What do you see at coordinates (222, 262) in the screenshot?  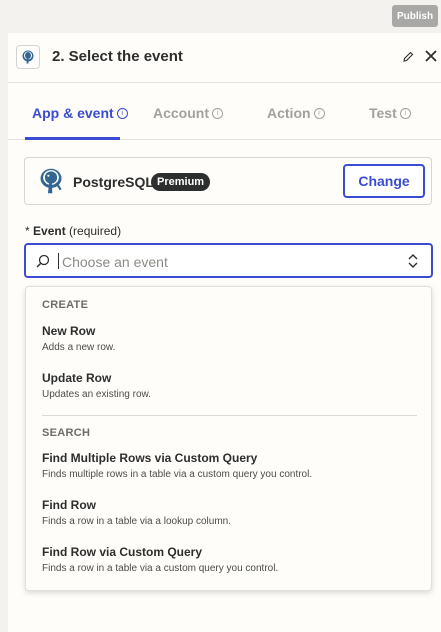 I see `event-search-input` at bounding box center [222, 262].